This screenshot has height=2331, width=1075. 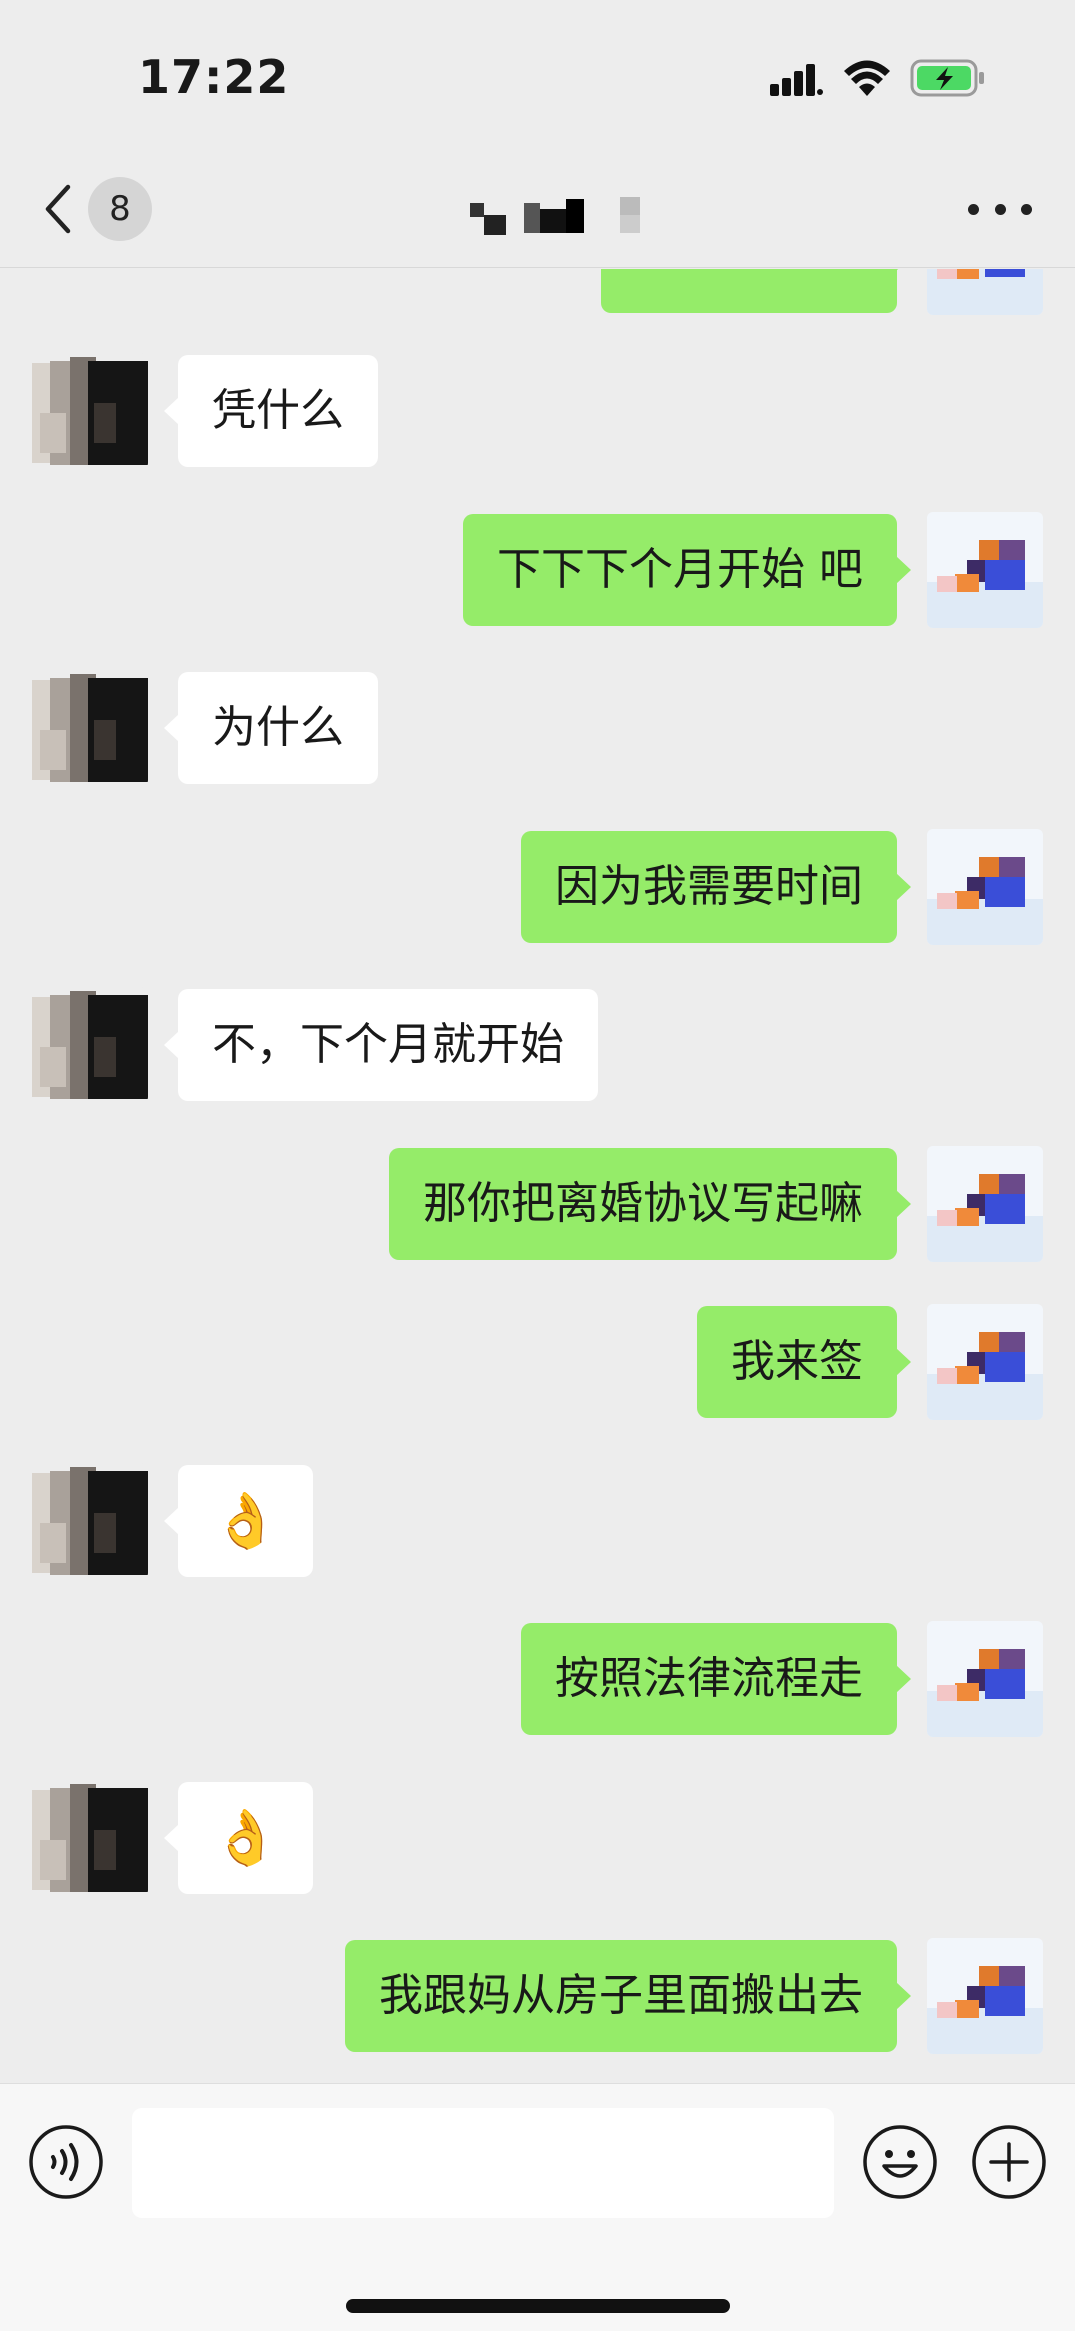 What do you see at coordinates (709, 886) in the screenshot?
I see `message-text: 因为我需要时间` at bounding box center [709, 886].